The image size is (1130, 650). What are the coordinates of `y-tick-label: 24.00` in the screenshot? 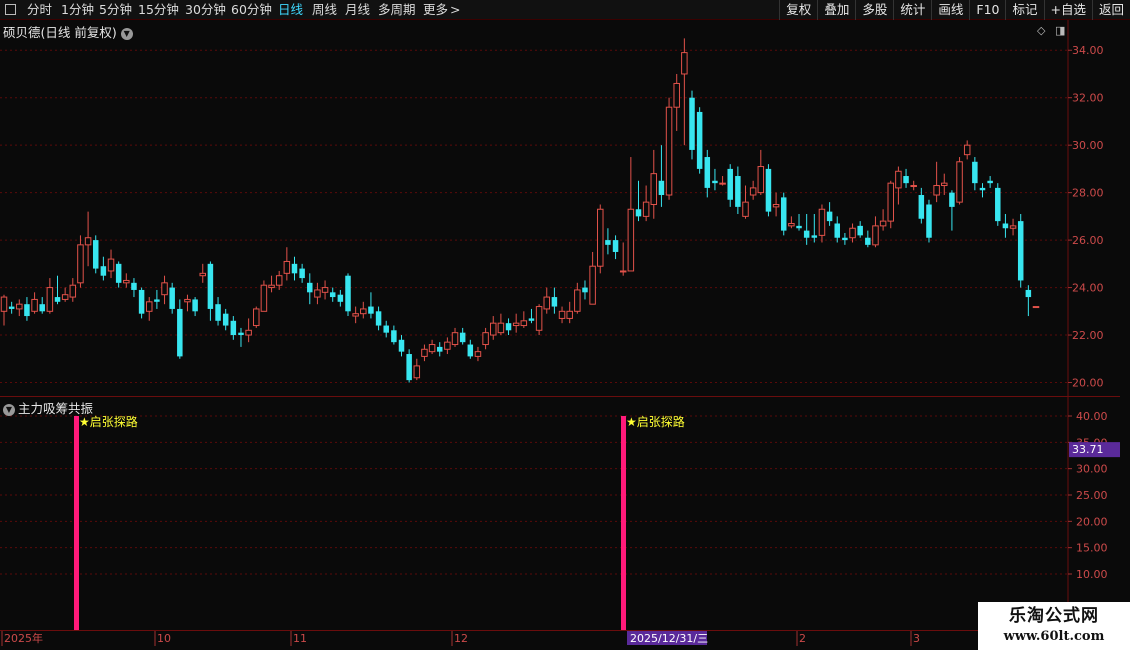 It's located at (1088, 288).